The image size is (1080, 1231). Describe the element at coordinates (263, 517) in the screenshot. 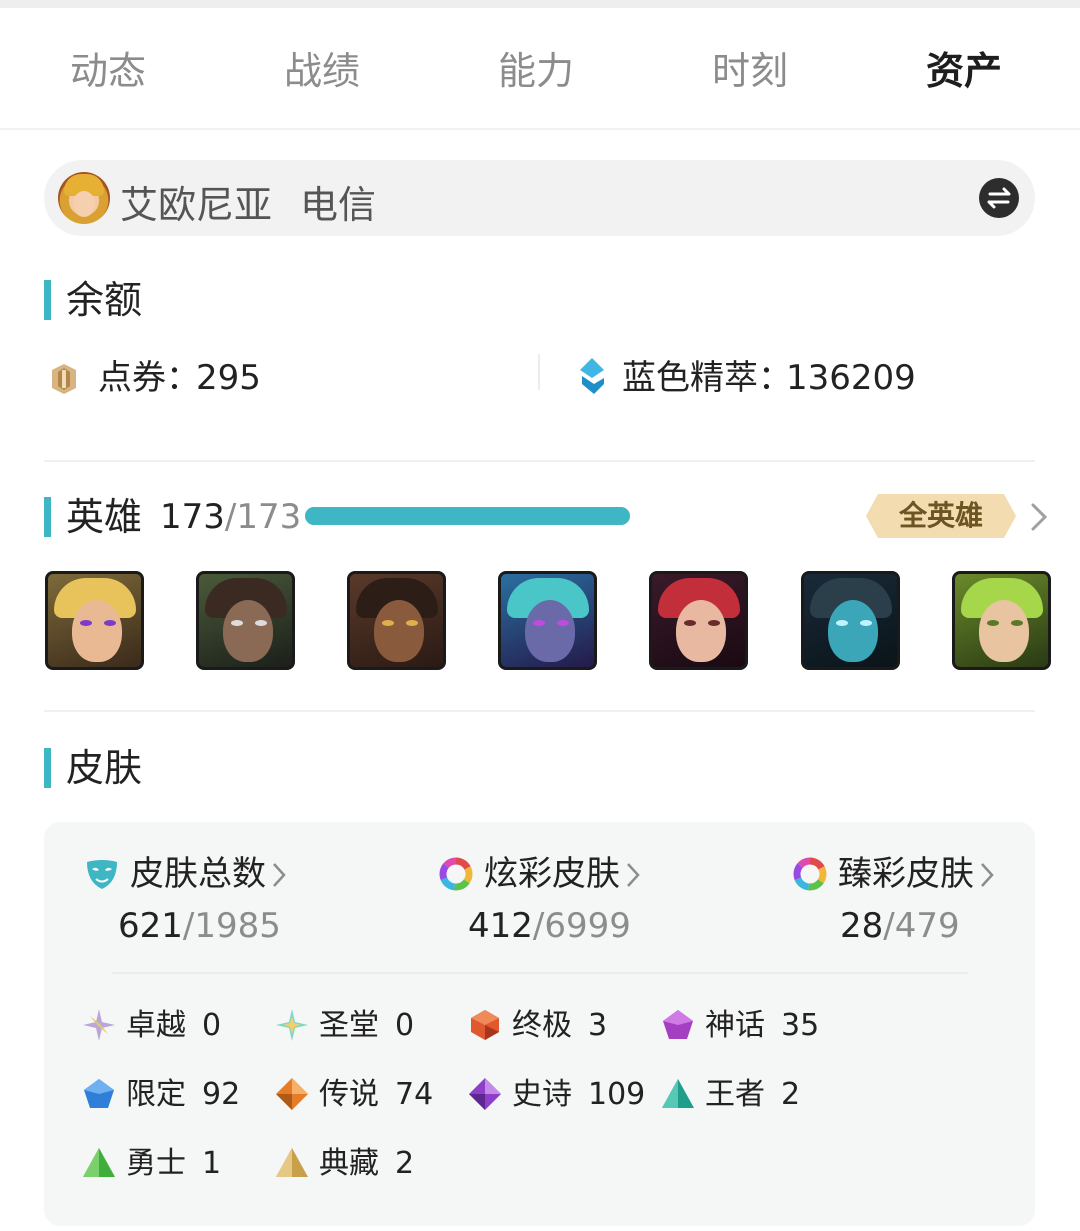

I see `hero-total: /173` at that location.